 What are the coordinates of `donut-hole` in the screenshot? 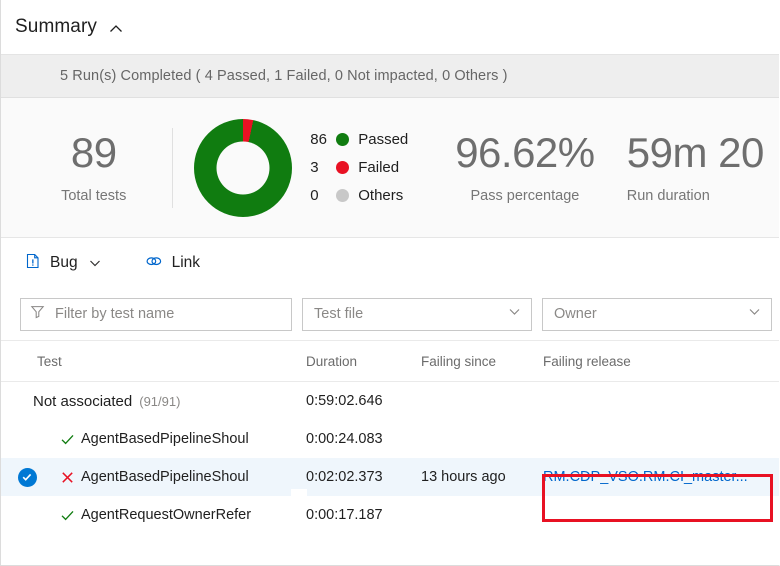 It's located at (243, 167).